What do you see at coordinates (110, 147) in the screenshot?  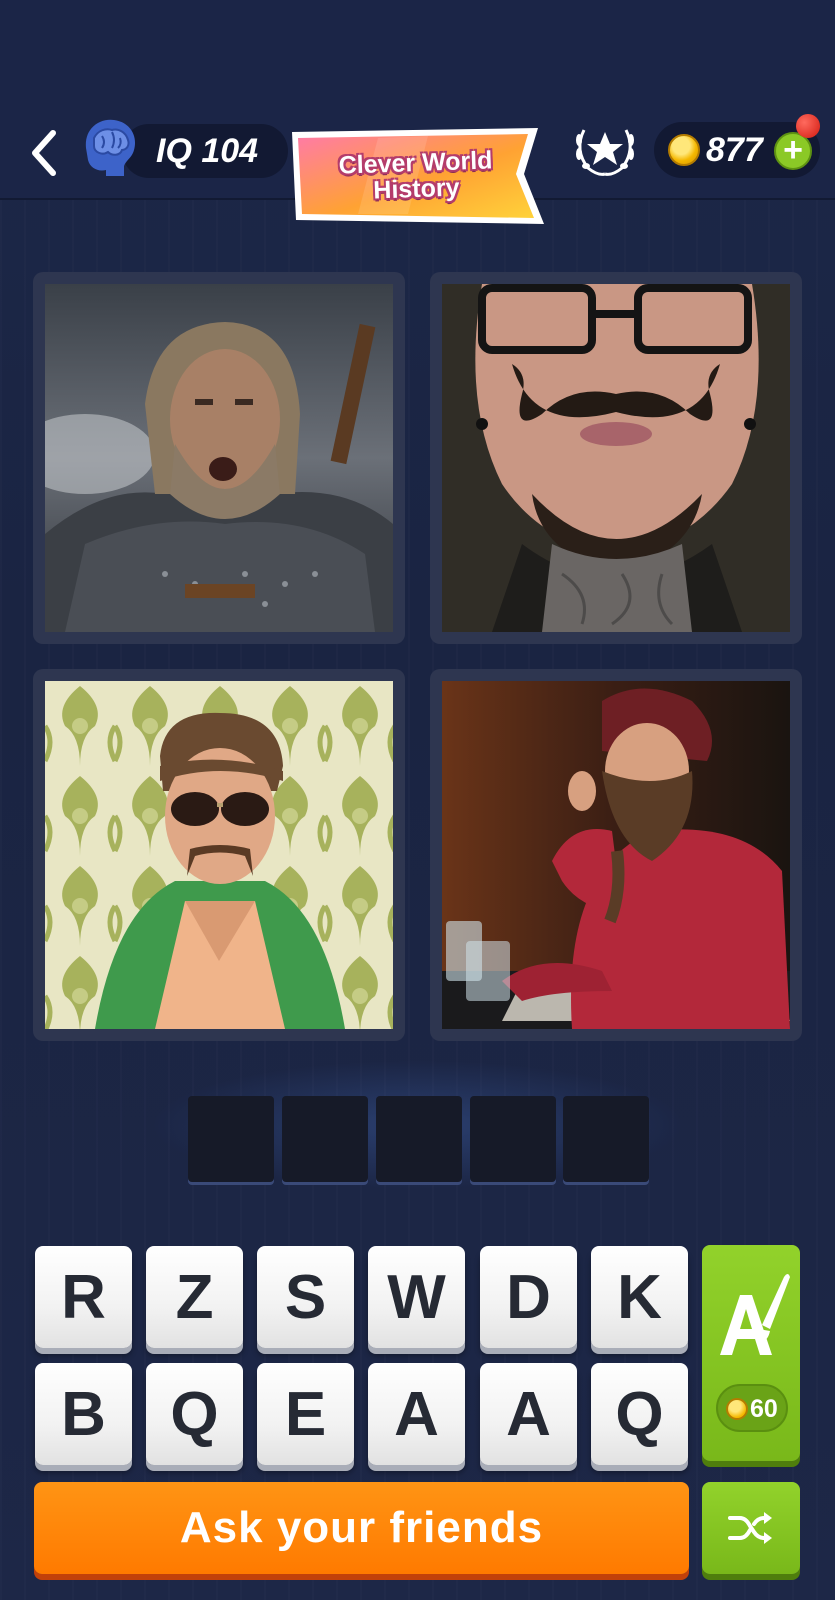 I see `brain-head-icon` at bounding box center [110, 147].